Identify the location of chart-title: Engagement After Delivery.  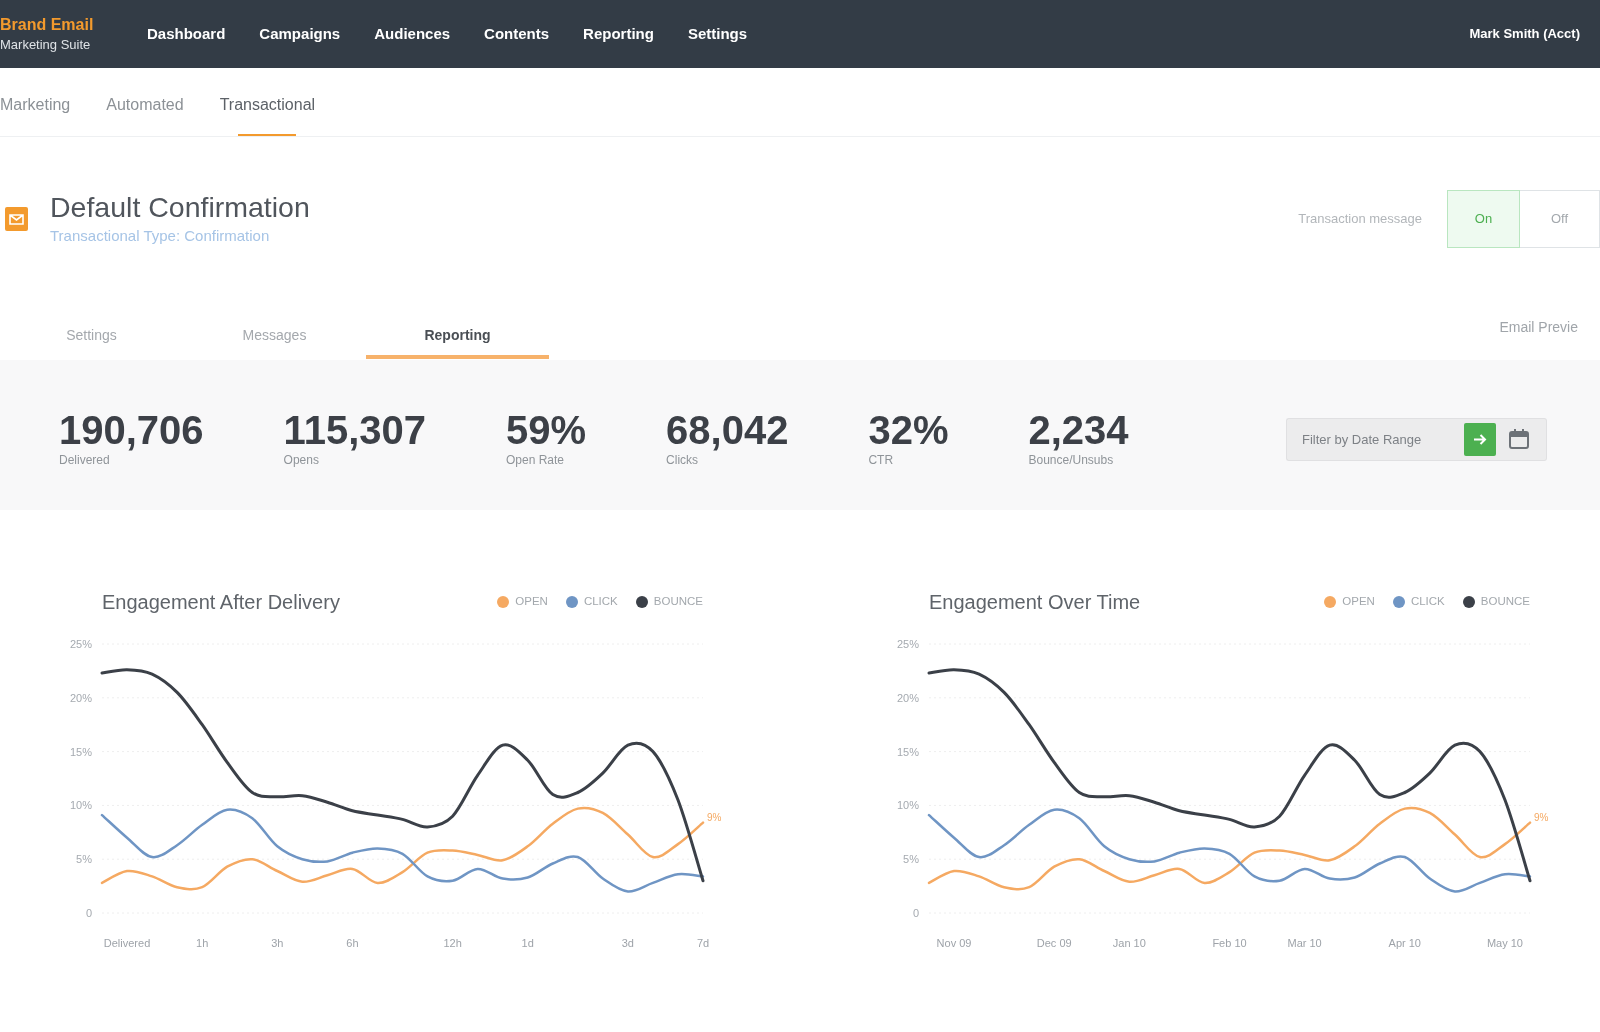
(221, 602).